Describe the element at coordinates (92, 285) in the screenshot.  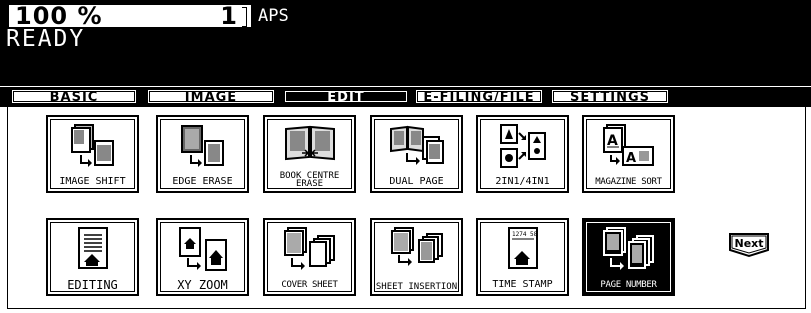
I see `function-label: EDITING` at that location.